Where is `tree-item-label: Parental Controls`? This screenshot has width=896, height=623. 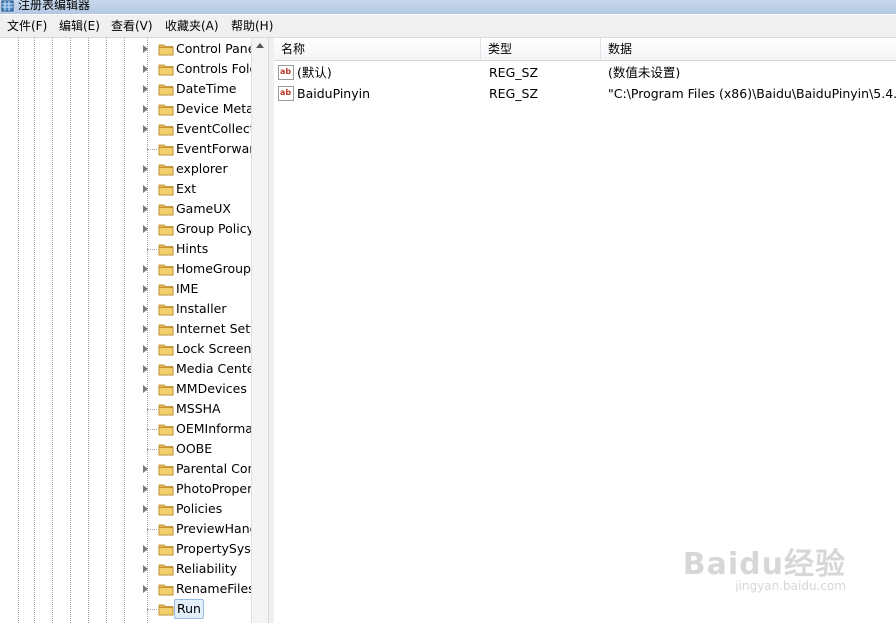 tree-item-label: Parental Controls is located at coordinates (214, 468).